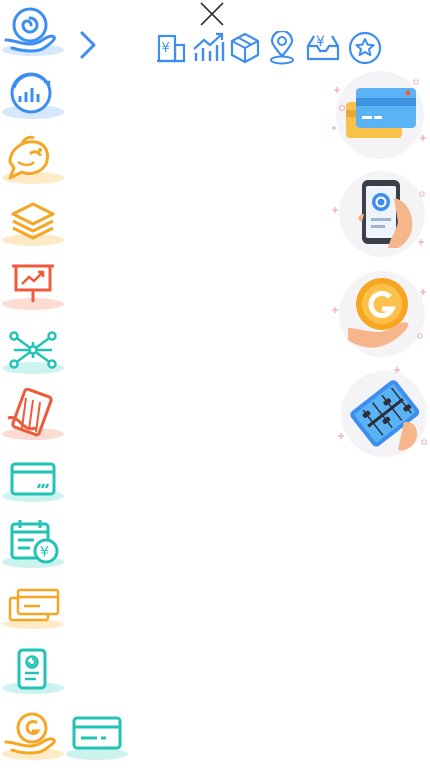 Image resolution: width=430 pixels, height=776 pixels. I want to click on inbox-yen-icon: ¥, so click(323, 47).